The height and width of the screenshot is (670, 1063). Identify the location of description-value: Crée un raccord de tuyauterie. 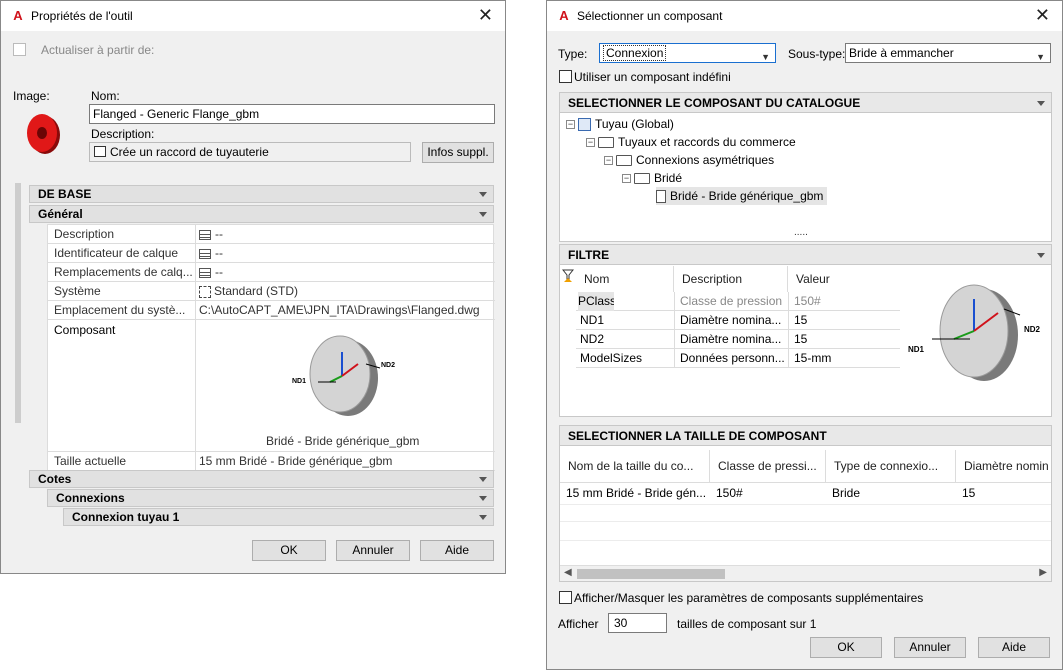
(189, 152).